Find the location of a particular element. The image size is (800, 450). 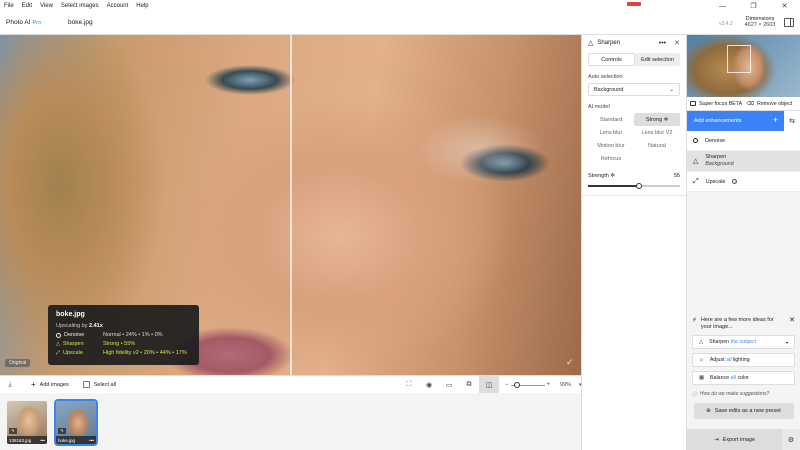

plus-icon: + is located at coordinates (33, 384).